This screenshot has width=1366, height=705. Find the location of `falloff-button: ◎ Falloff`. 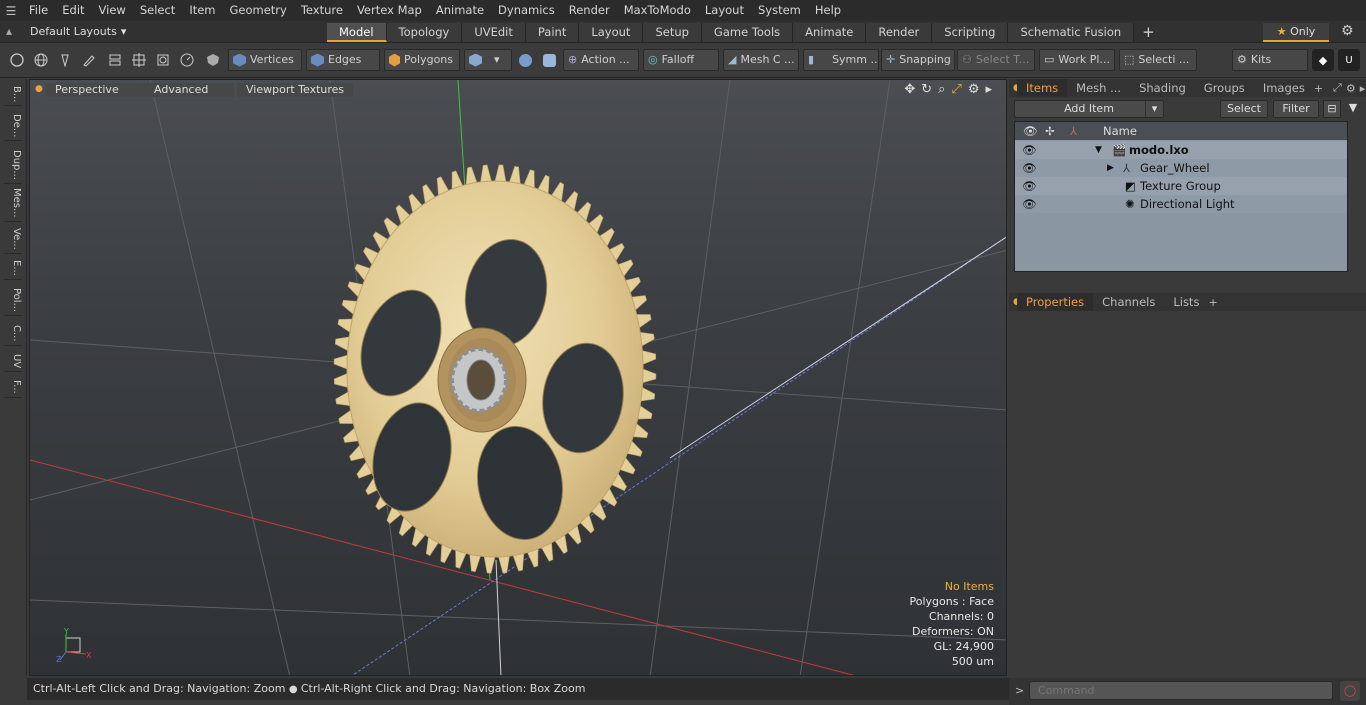

falloff-button: ◎ Falloff is located at coordinates (681, 60).